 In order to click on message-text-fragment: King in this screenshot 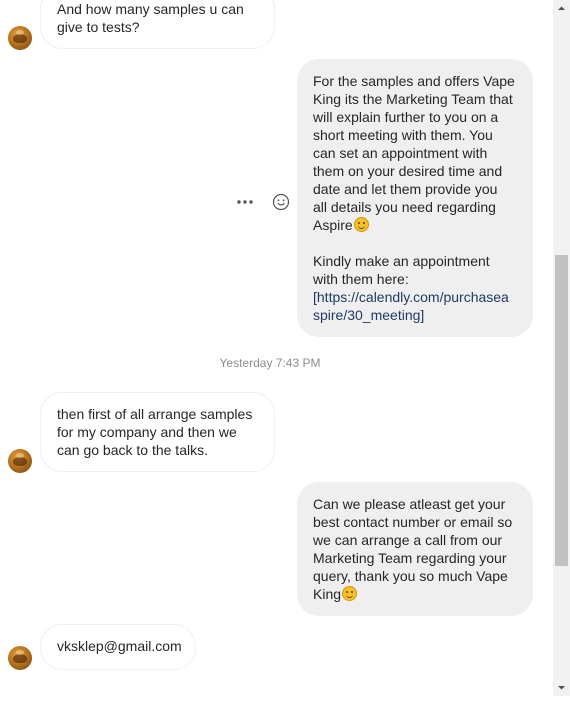, I will do `click(327, 594)`.